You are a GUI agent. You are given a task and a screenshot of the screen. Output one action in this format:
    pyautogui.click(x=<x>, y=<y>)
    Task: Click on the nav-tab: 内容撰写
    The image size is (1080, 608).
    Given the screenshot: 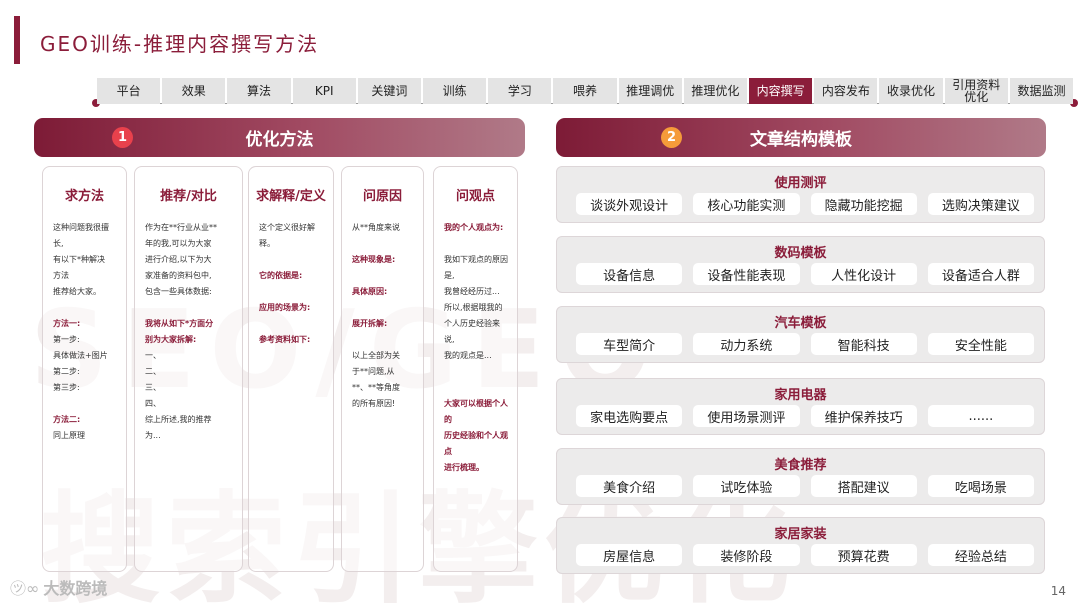 What is the action you would take?
    pyautogui.click(x=781, y=91)
    